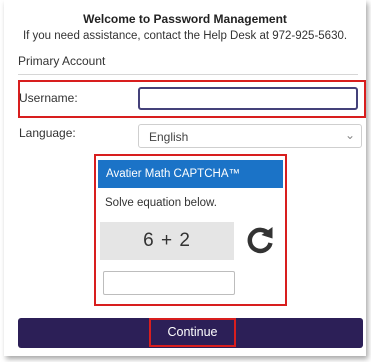 Image resolution: width=371 pixels, height=362 pixels. Describe the element at coordinates (169, 283) in the screenshot. I see `captcha-answer-input` at that location.